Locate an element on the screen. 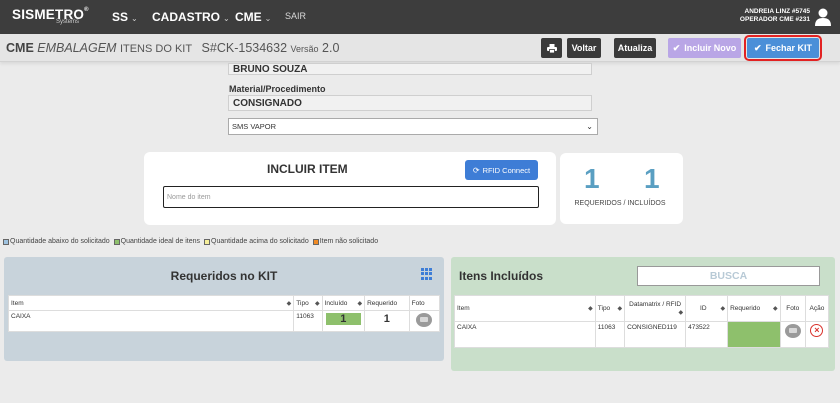  print-button is located at coordinates (551, 48).